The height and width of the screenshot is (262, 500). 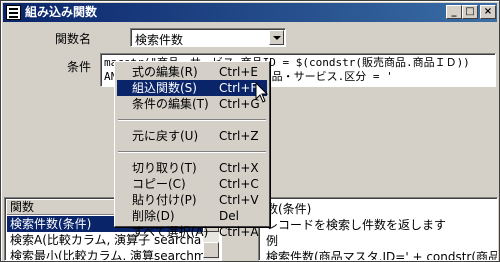 I want to click on menu-item-label: 組込関数(S), so click(x=164, y=88).